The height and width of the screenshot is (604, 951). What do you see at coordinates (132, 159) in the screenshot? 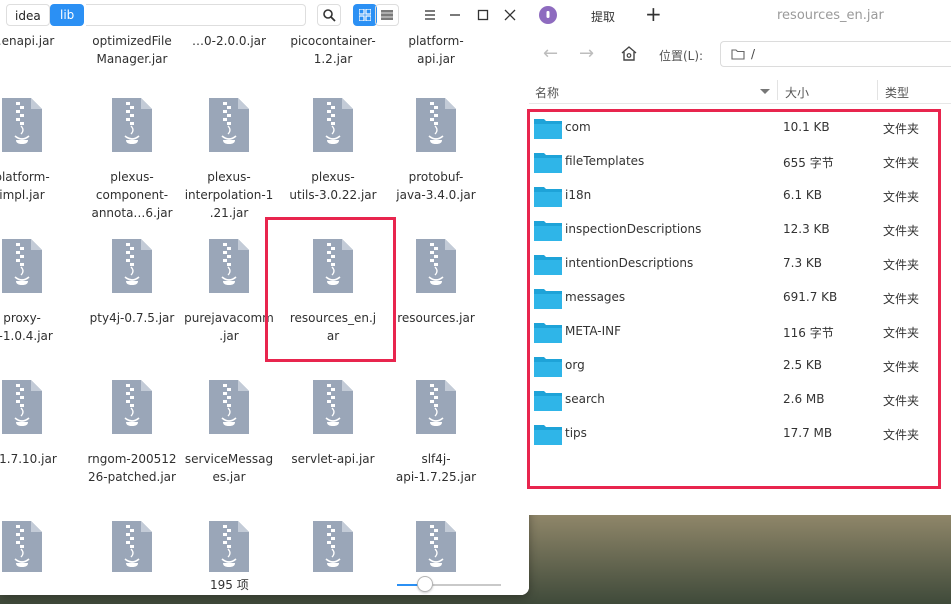
I see `jar-file-item: plexus-component-annota…6.jar` at bounding box center [132, 159].